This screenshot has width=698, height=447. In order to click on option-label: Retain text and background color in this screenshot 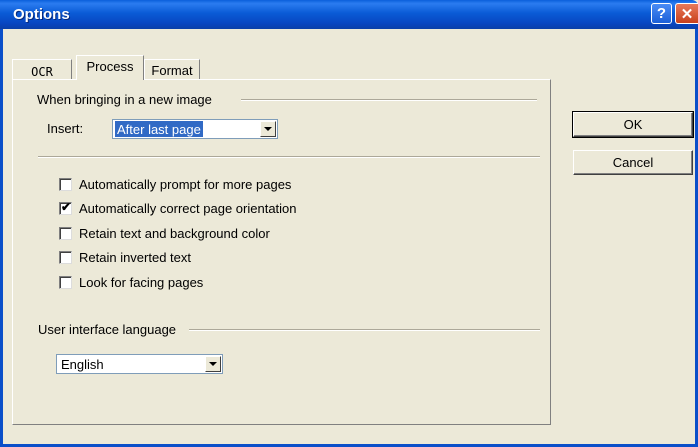, I will do `click(174, 233)`.